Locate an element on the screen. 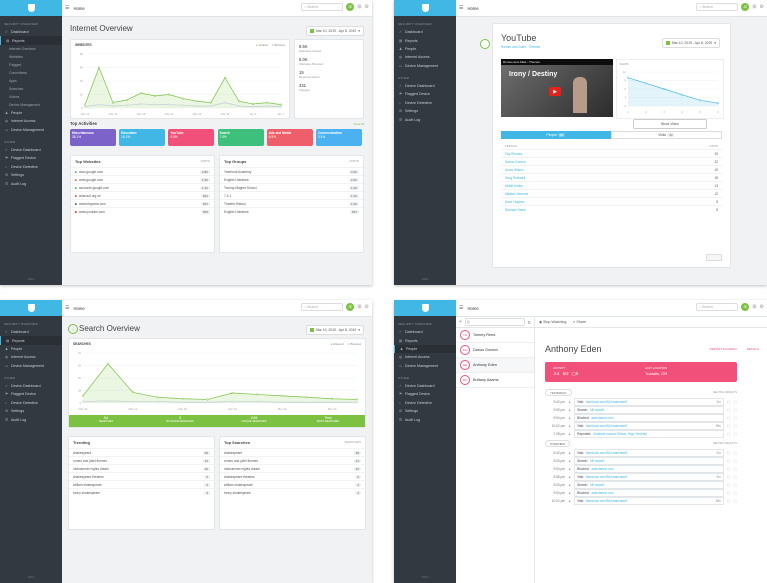  list-item: midsummer nights dream 10 is located at coordinates (141, 468).